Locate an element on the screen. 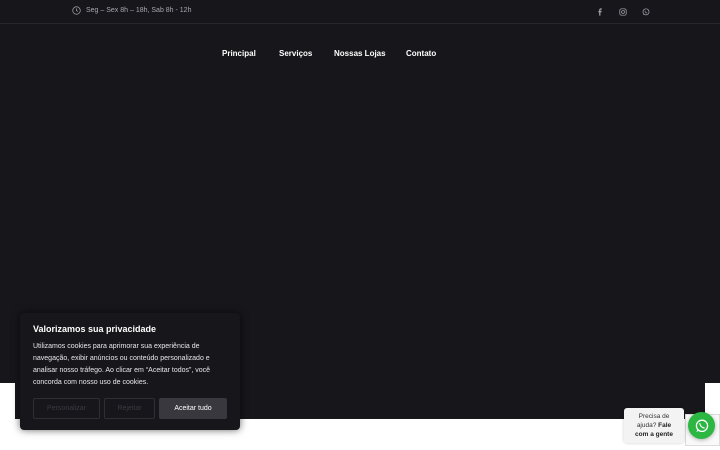 This screenshot has width=720, height=450. help-line-2: ajuda? Fale is located at coordinates (654, 425).